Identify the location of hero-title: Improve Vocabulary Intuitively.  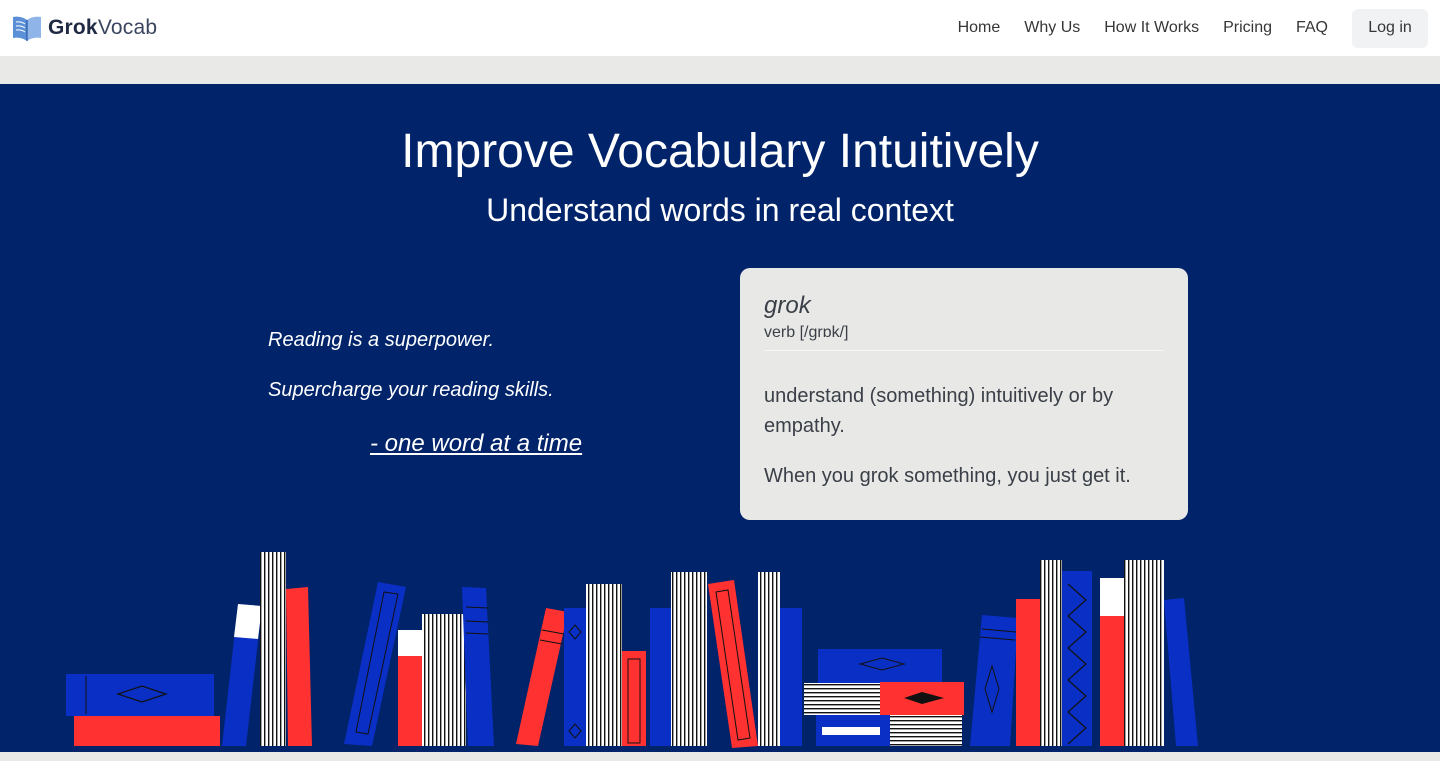
(720, 151).